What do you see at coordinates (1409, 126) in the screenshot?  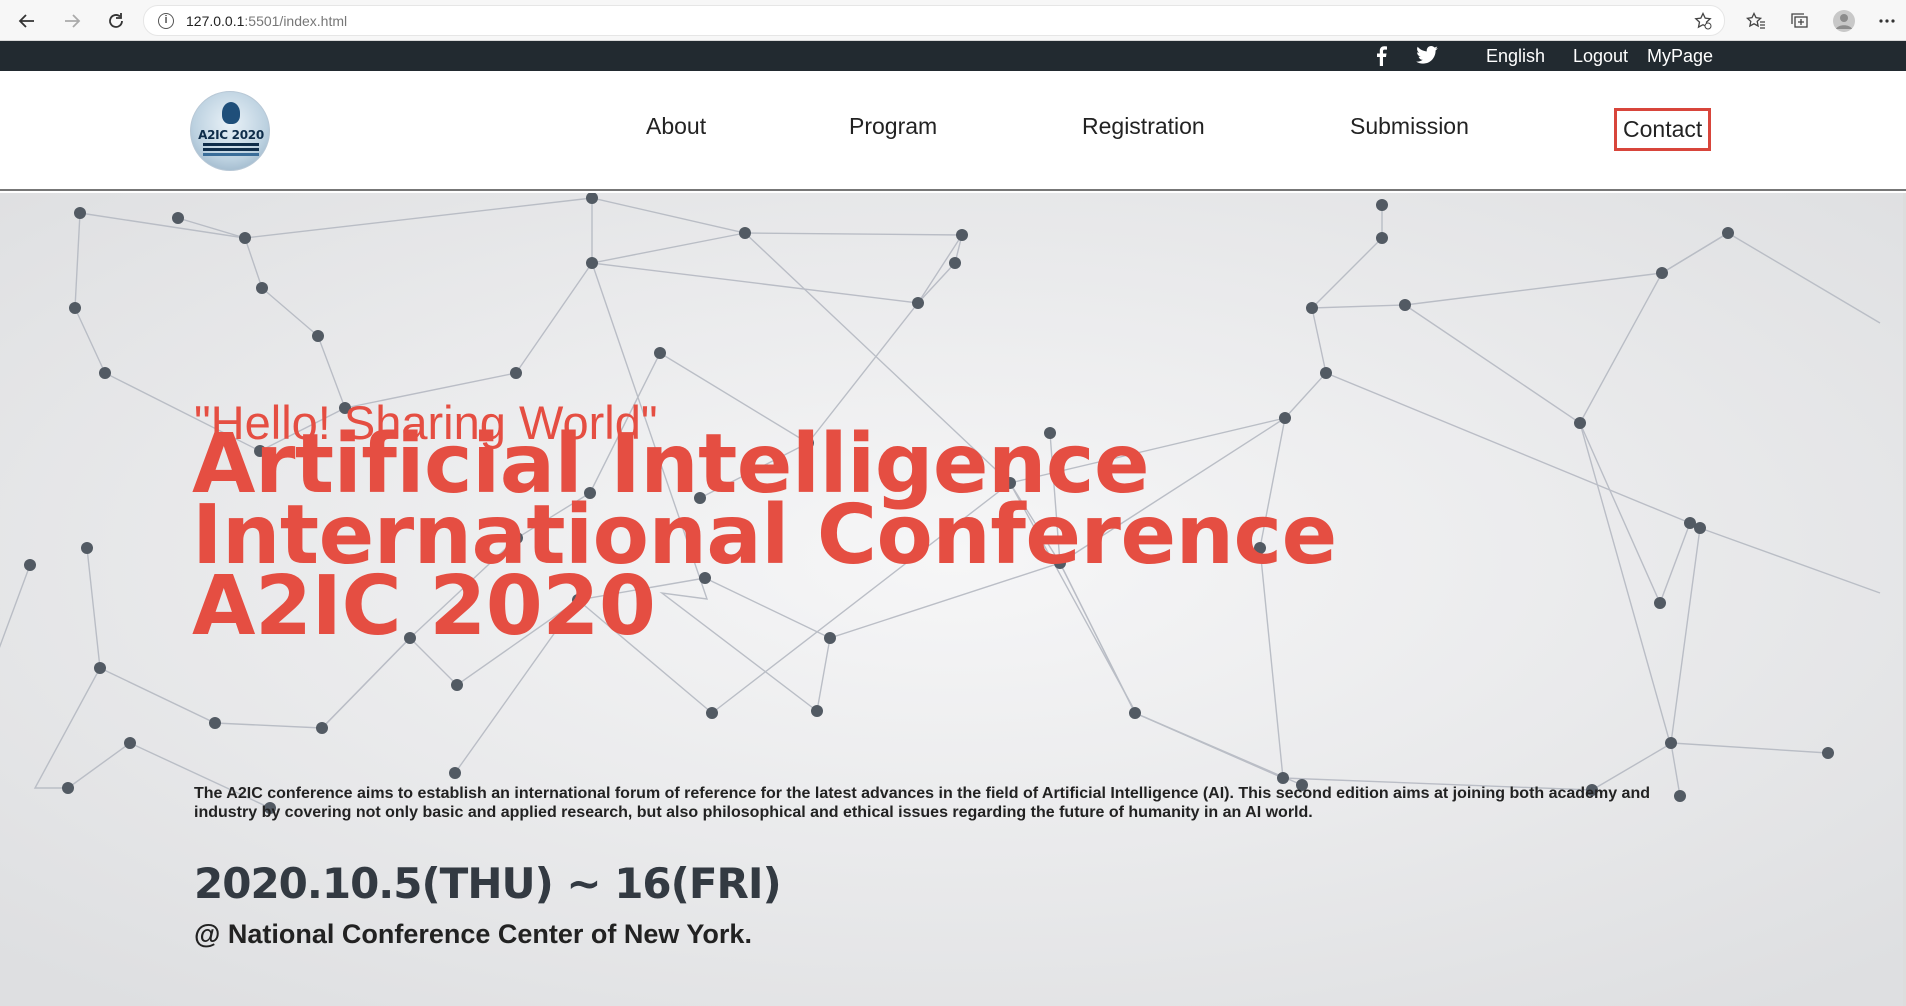 I see `nav-submission: Submission` at bounding box center [1409, 126].